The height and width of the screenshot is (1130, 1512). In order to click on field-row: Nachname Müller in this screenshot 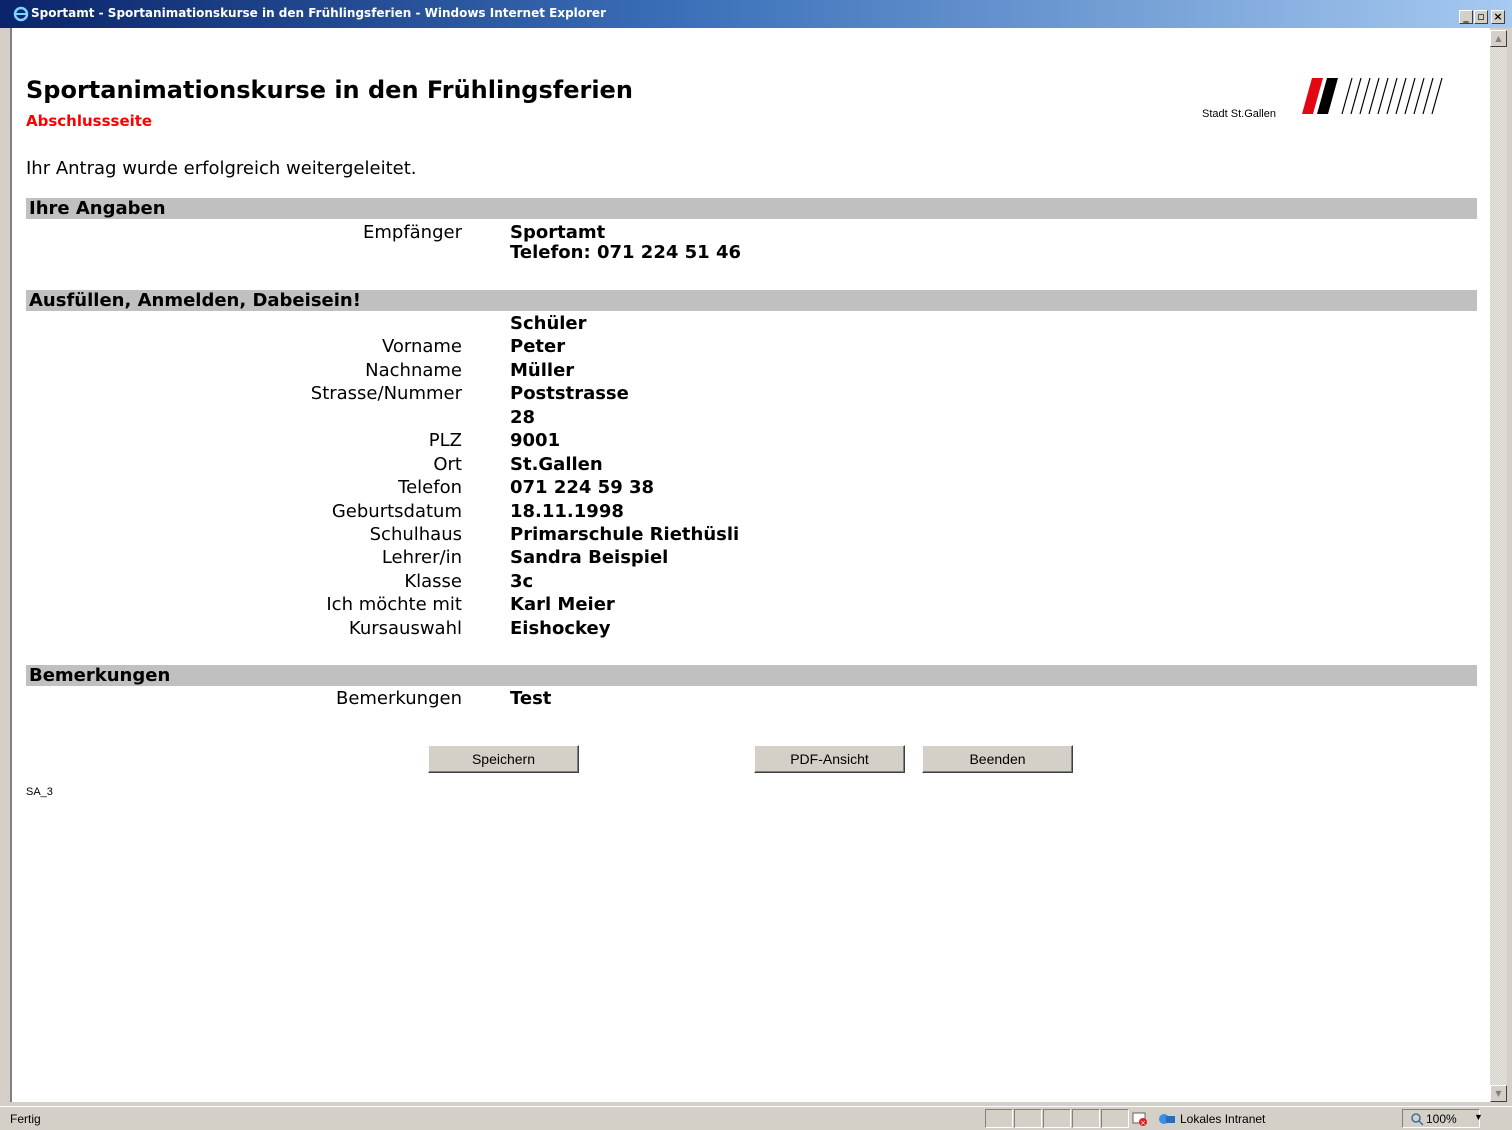, I will do `click(747, 372)`.